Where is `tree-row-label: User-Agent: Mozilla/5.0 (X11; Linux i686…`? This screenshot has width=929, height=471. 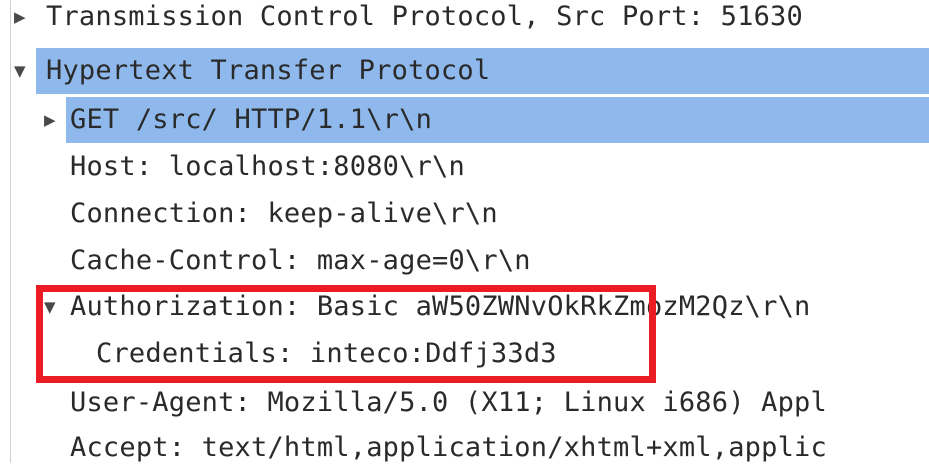 tree-row-label: User-Agent: Mozilla/5.0 (X11; Linux i686… is located at coordinates (448, 402).